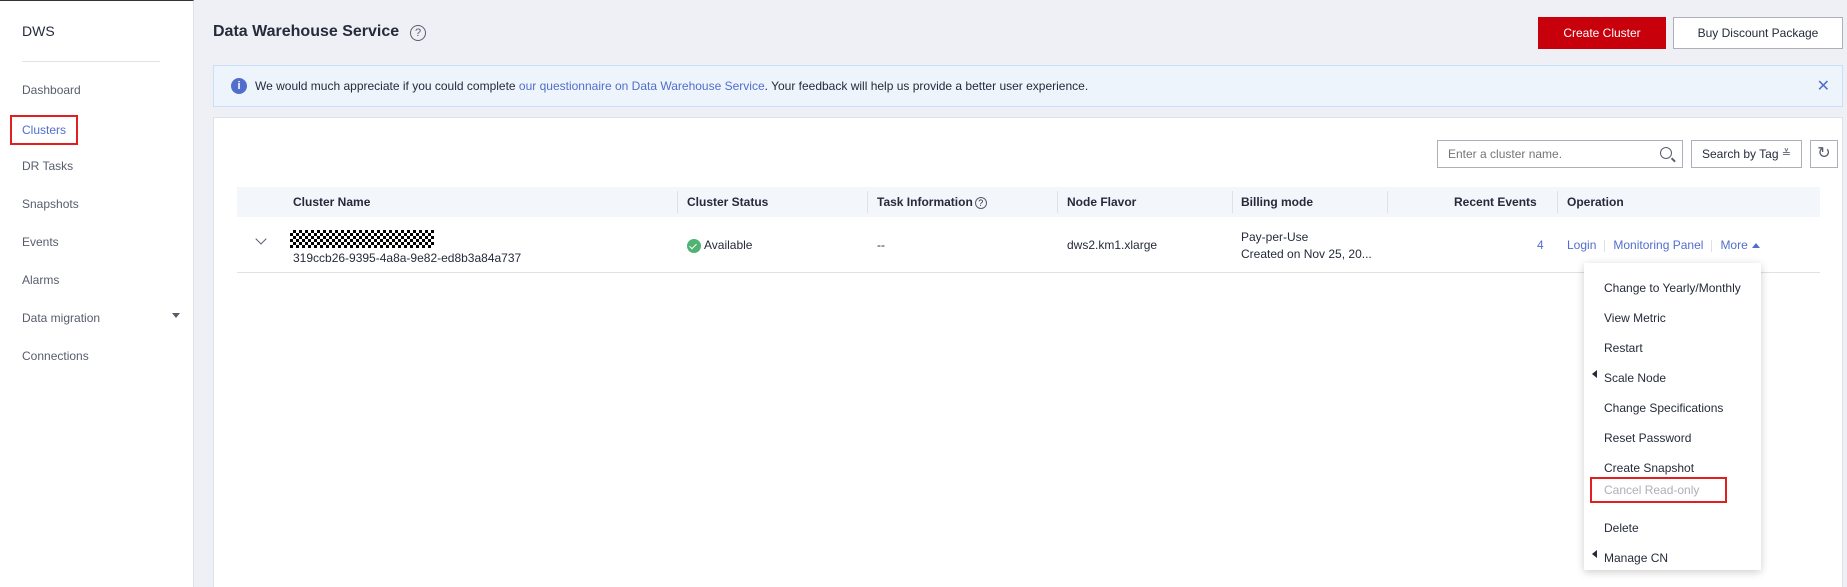  What do you see at coordinates (1602, 33) in the screenshot?
I see `create-cluster-button: Create Cluster` at bounding box center [1602, 33].